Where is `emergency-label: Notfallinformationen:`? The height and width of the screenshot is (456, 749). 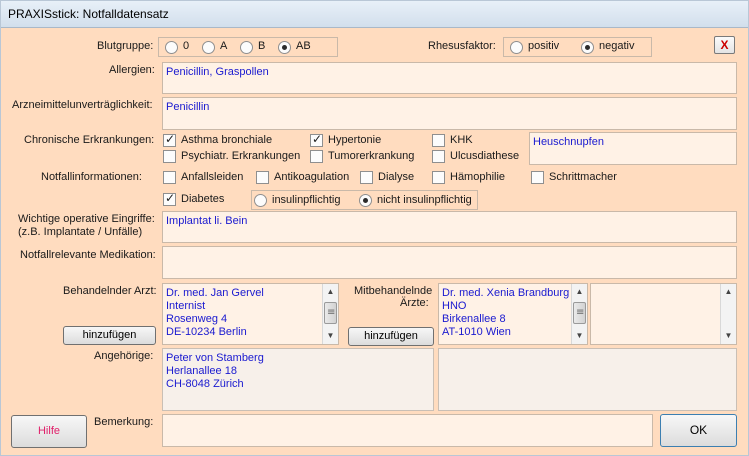
emergency-label: Notfallinformationen: is located at coordinates (91, 177).